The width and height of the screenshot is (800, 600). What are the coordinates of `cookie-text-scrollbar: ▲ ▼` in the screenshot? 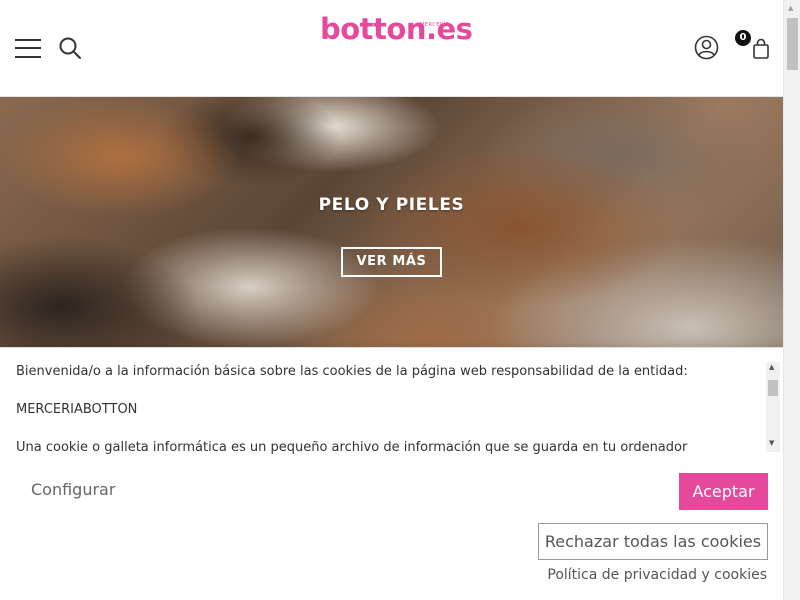 It's located at (773, 407).